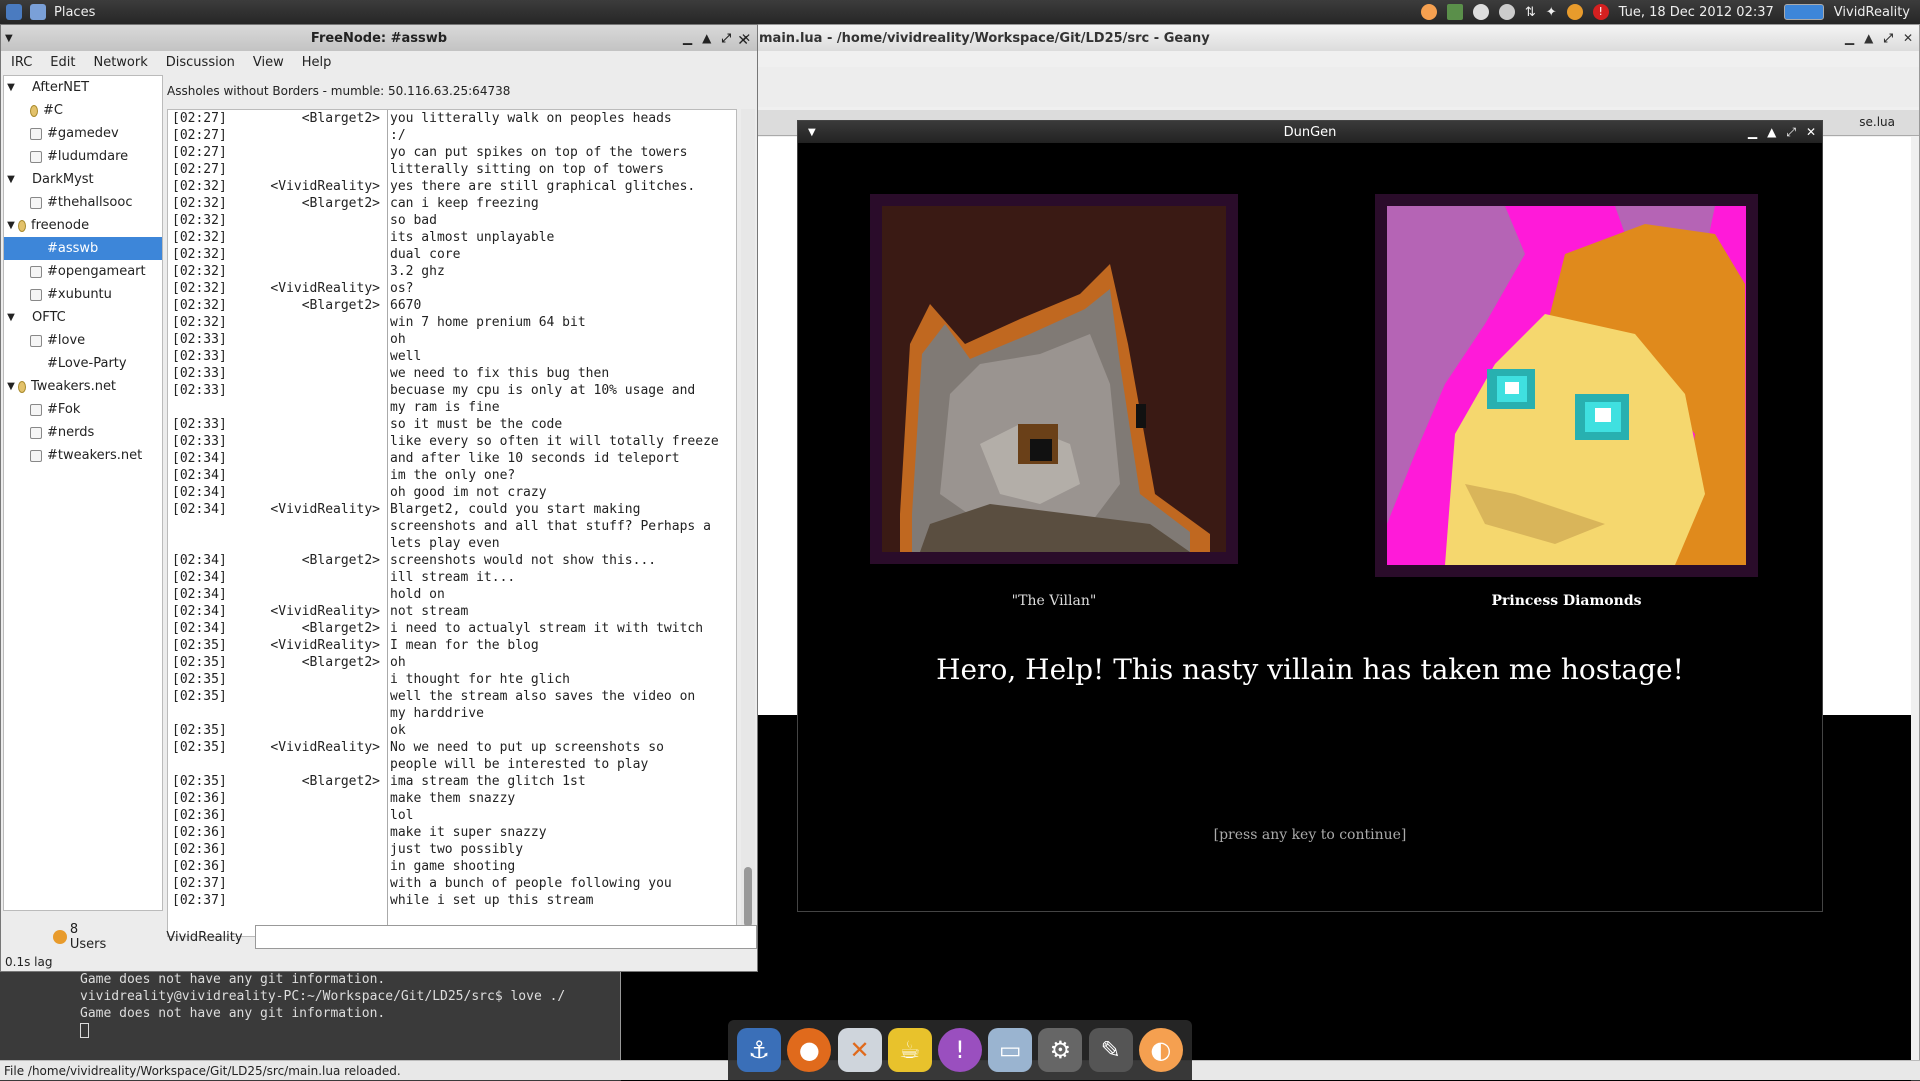 The height and width of the screenshot is (1081, 1920). What do you see at coordinates (1506, 12) in the screenshot?
I see `volume-icon` at bounding box center [1506, 12].